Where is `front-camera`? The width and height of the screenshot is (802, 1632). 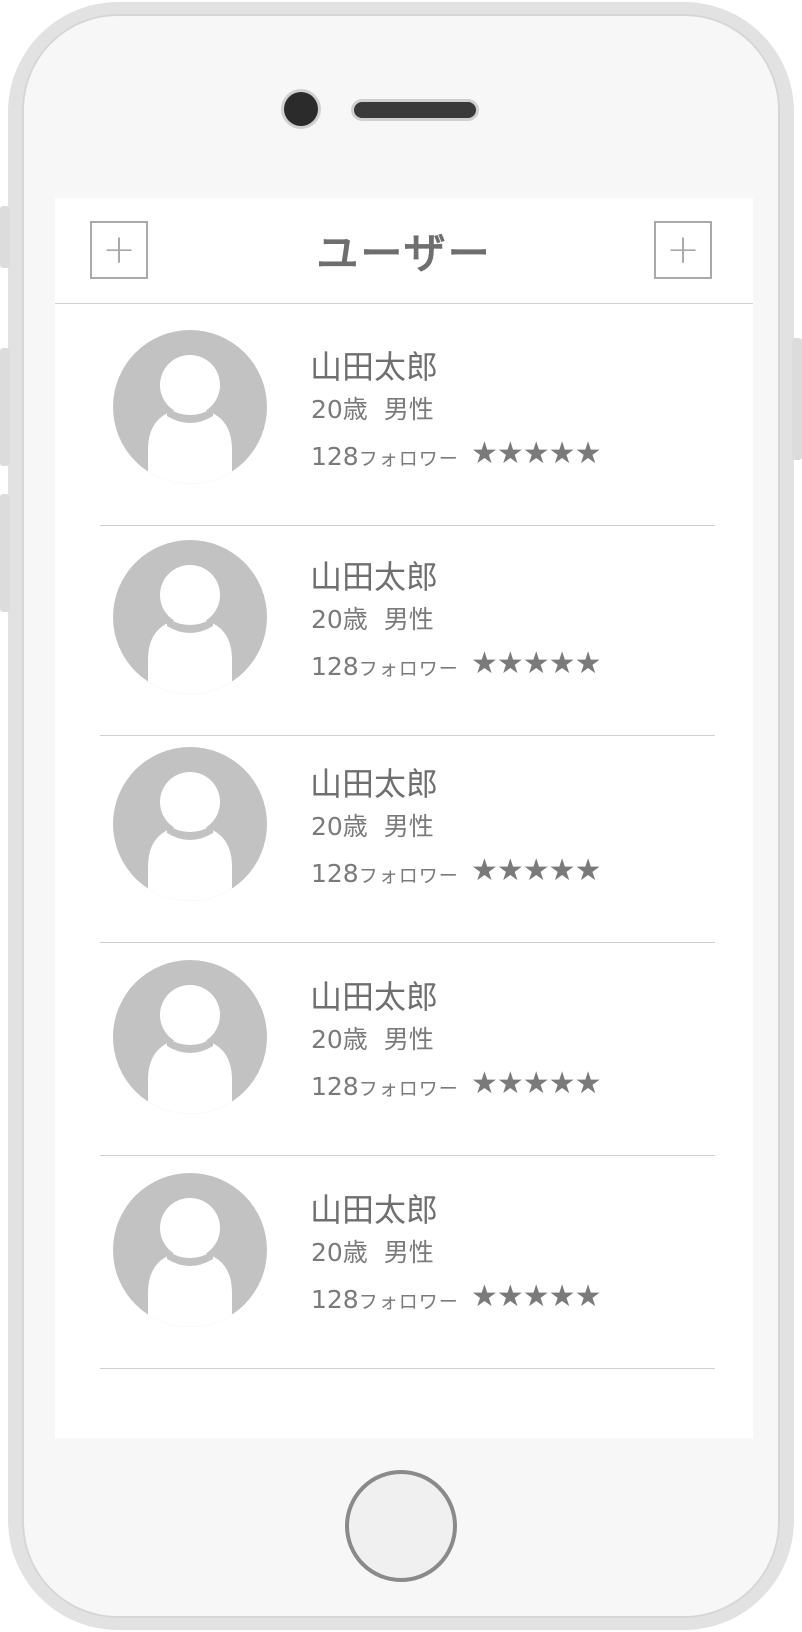 front-camera is located at coordinates (301, 109).